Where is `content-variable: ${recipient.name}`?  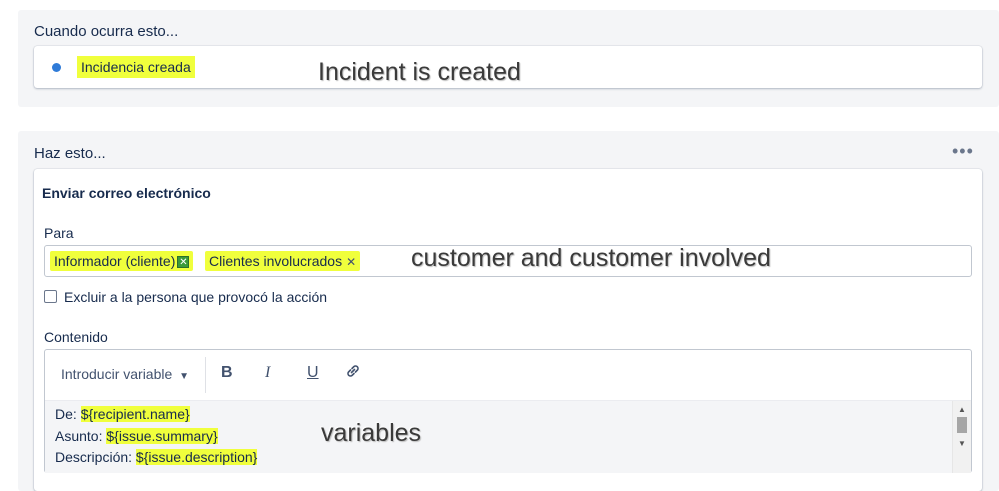 content-variable: ${recipient.name} is located at coordinates (135, 414).